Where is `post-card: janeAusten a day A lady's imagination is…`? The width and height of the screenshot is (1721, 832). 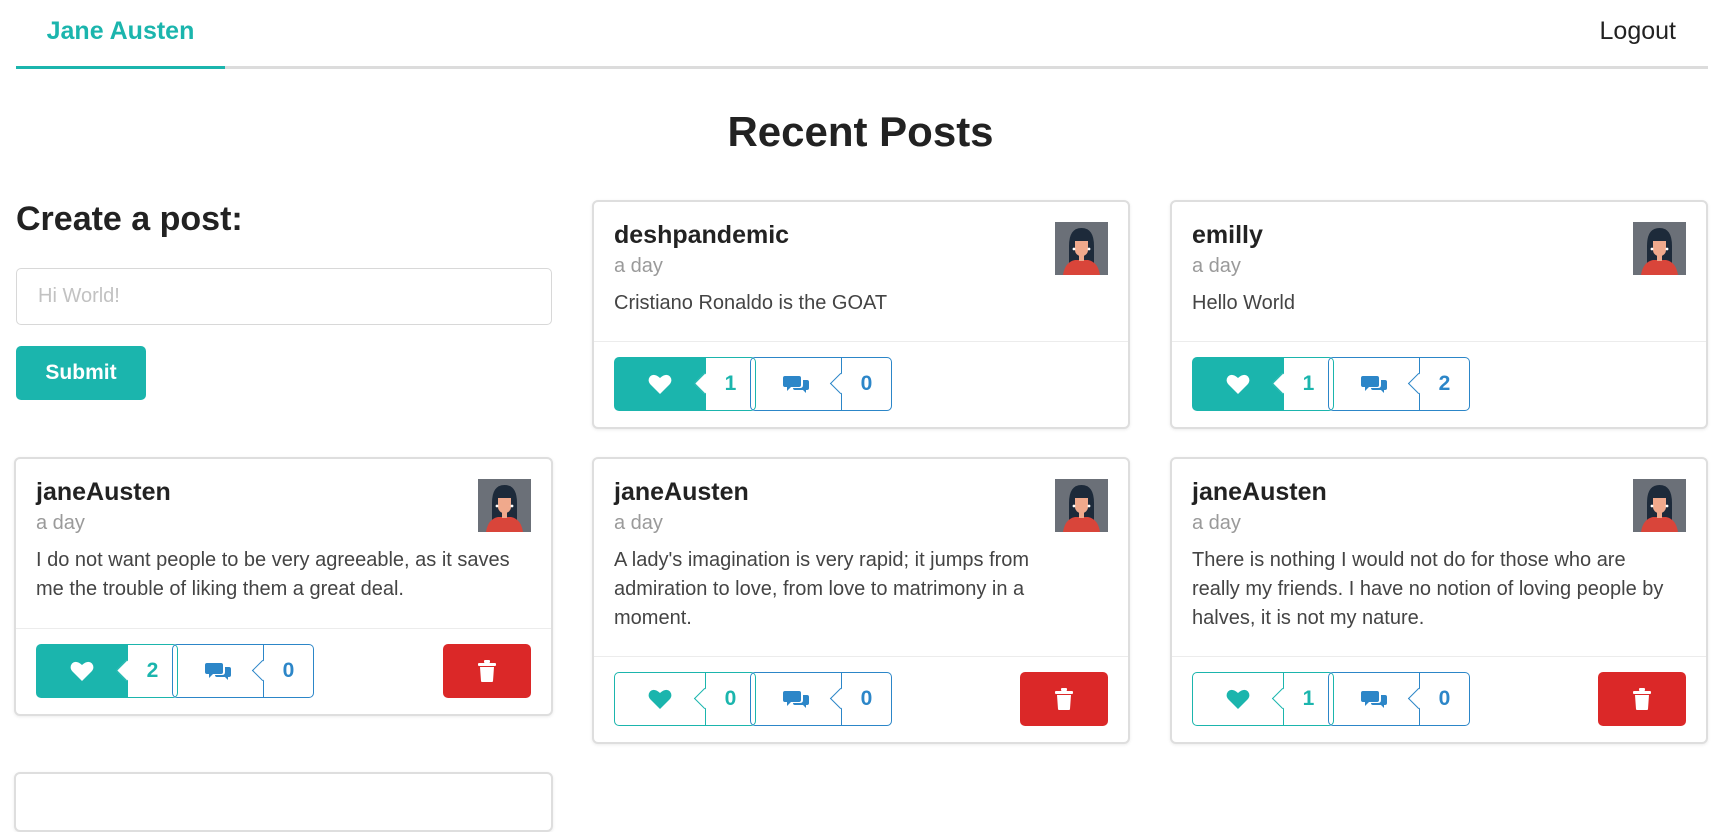 post-card: janeAusten a day A lady's imagination is… is located at coordinates (861, 600).